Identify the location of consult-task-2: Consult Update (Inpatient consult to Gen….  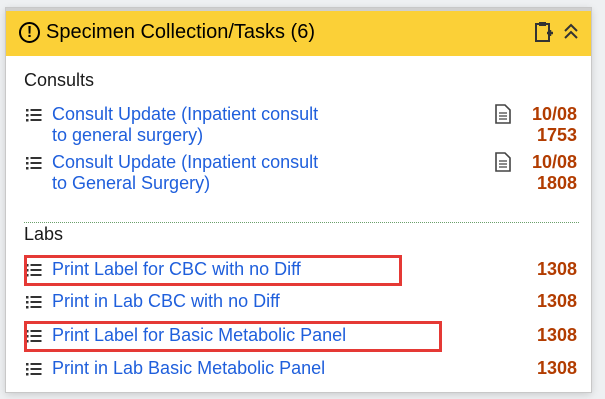
(308, 174).